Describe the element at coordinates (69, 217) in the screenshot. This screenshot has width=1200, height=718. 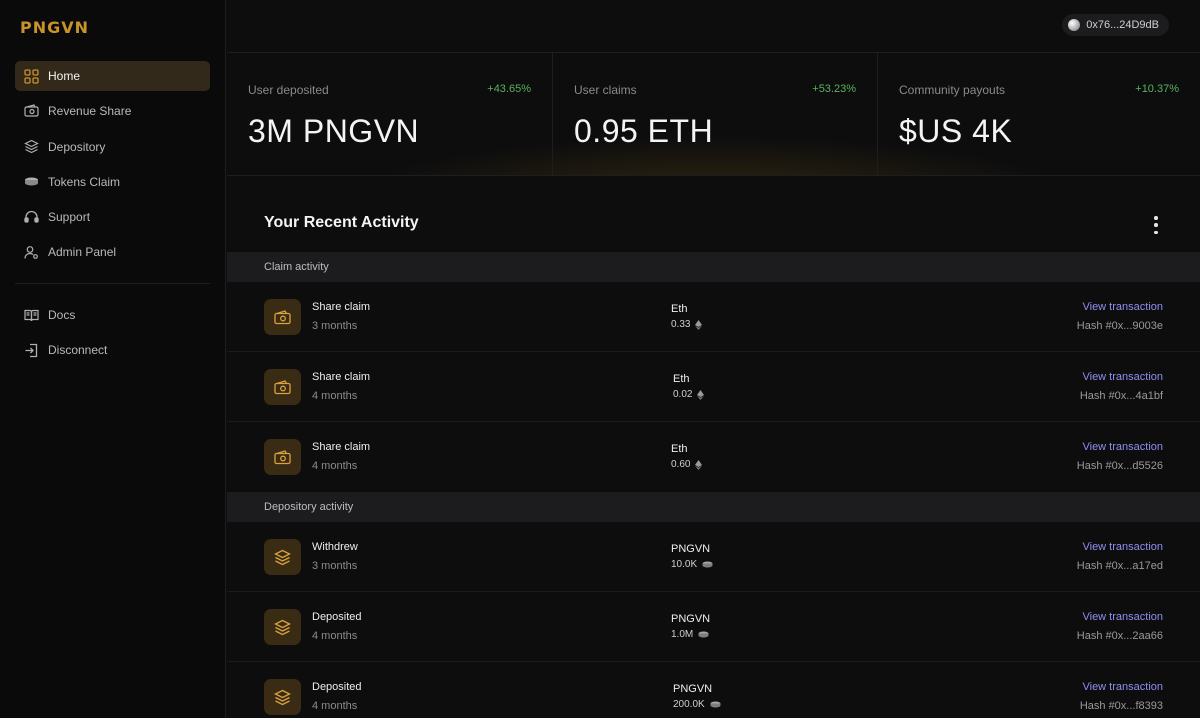
I see `sidebar-item-label: Support` at that location.